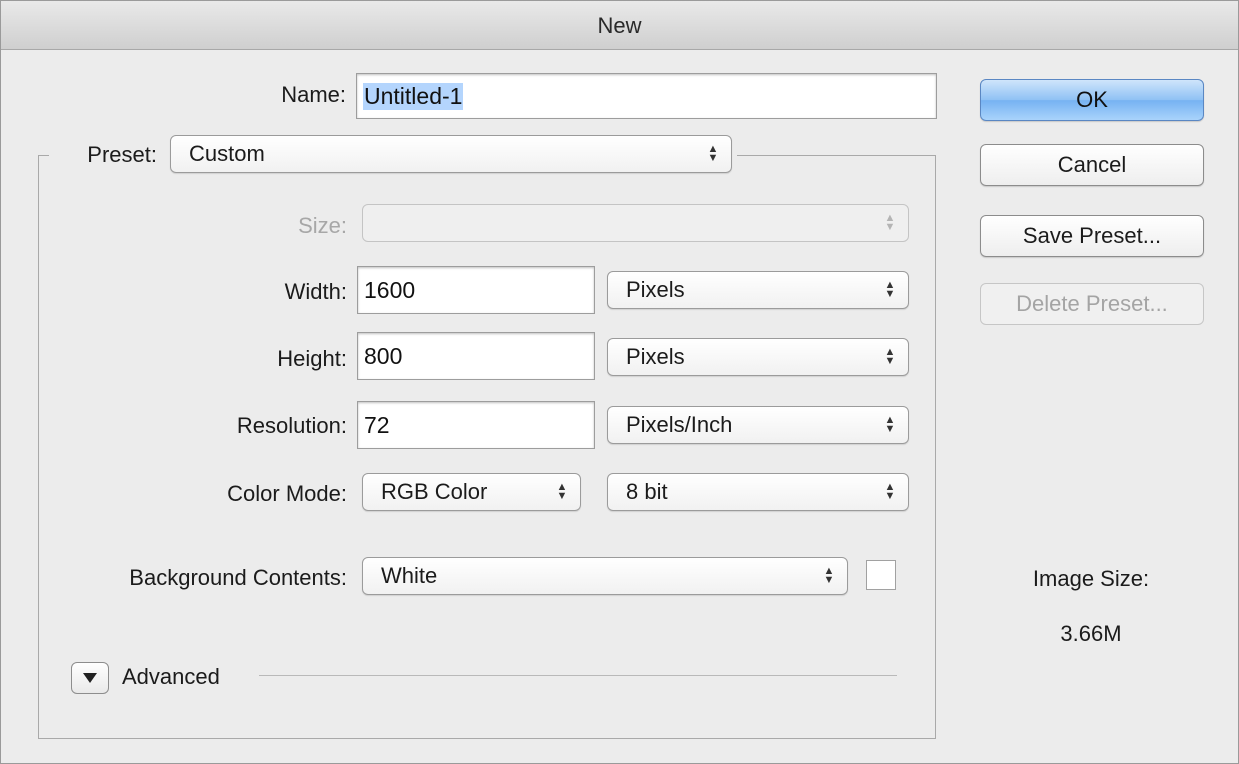 This screenshot has width=1239, height=764. What do you see at coordinates (238, 577) in the screenshot?
I see `background-contents-label: Background Contents:` at bounding box center [238, 577].